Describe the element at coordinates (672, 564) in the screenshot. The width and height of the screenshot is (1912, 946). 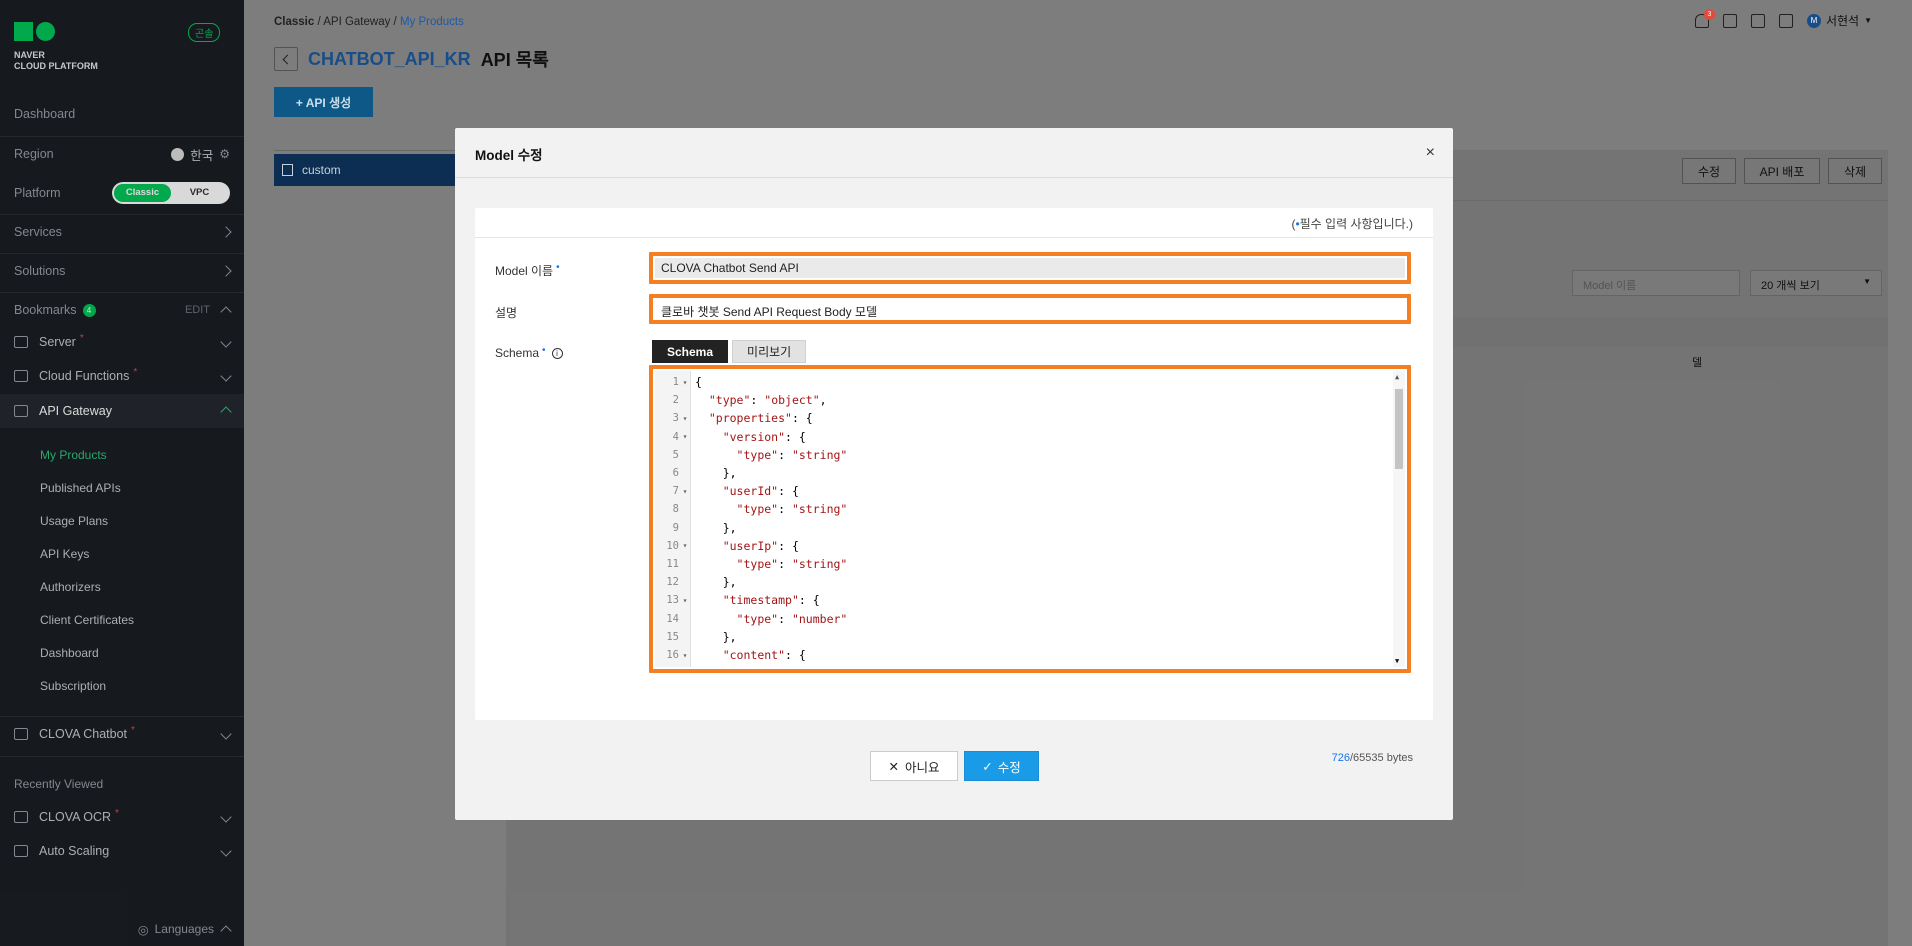
I see `line-number: 11` at that location.